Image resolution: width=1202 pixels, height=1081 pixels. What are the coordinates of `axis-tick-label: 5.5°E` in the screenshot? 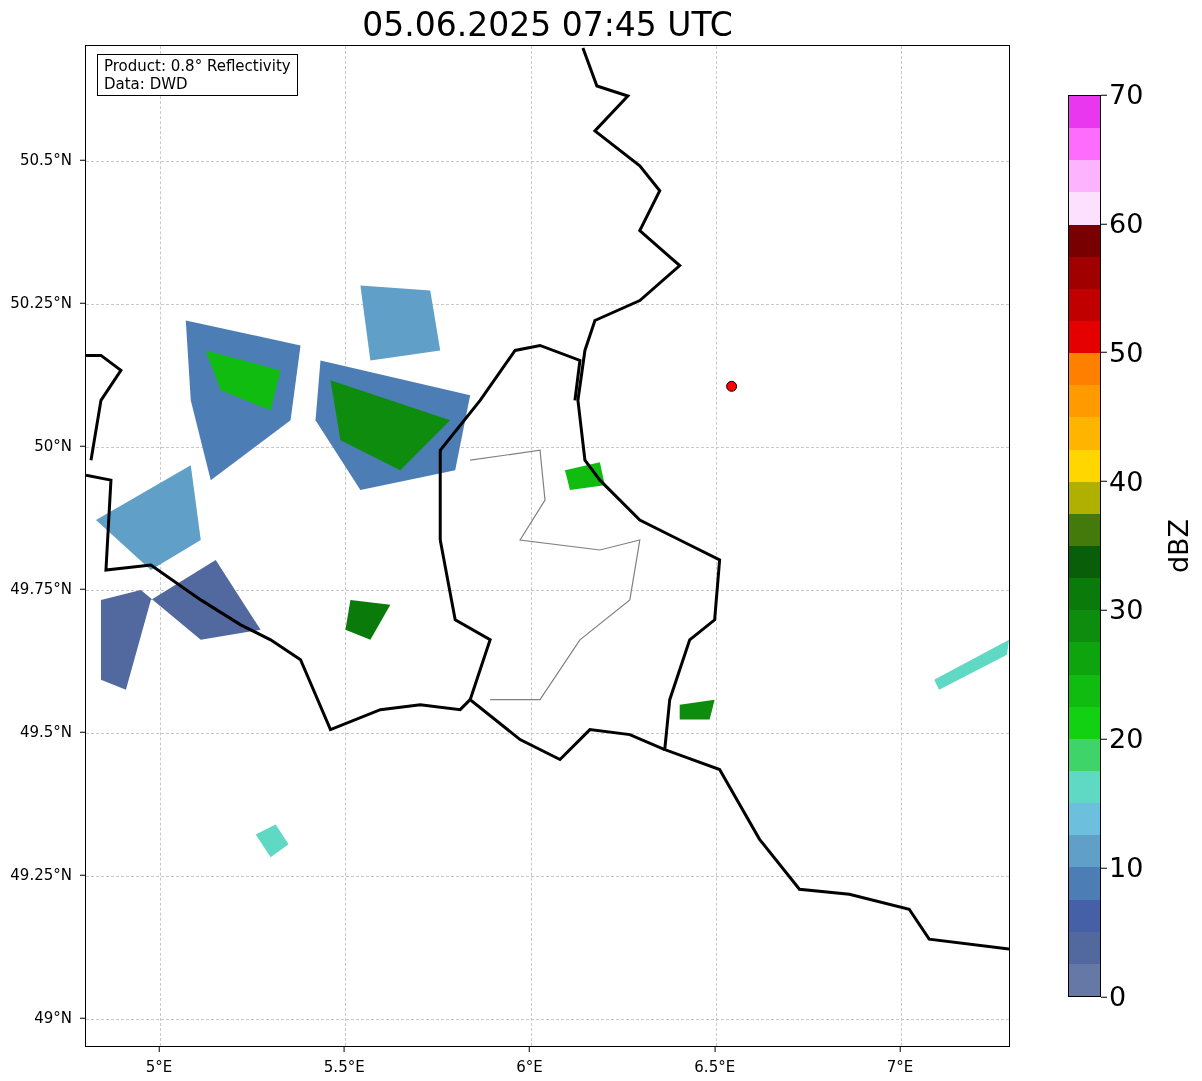 It's located at (344, 1067).